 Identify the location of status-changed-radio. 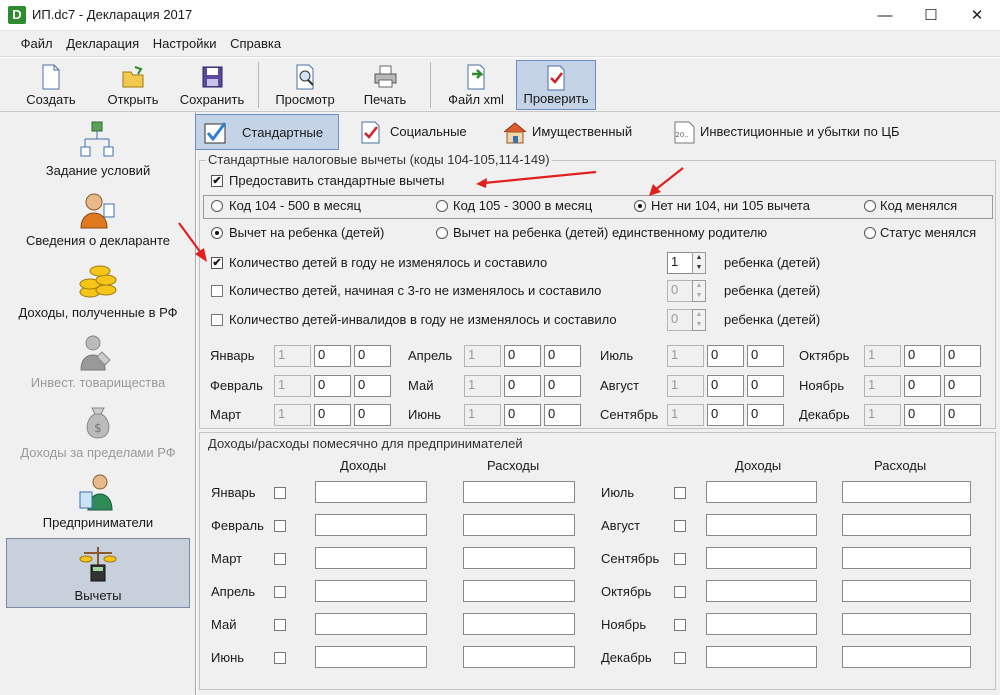
(870, 233).